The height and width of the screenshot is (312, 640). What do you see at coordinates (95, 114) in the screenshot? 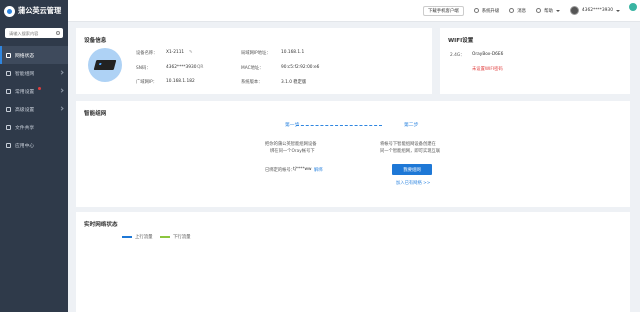
I see `smart-network-title: 智能组网` at bounding box center [95, 114].